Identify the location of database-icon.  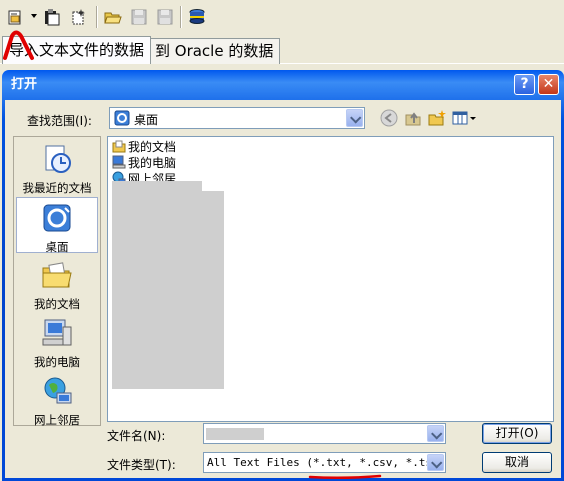
(197, 17).